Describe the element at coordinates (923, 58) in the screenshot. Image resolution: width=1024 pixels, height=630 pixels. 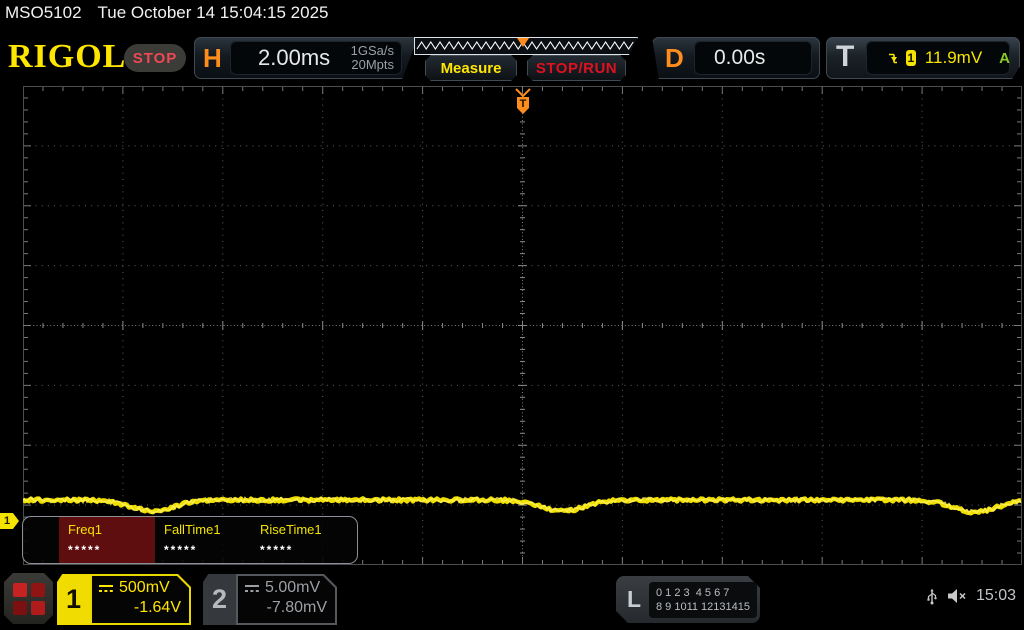
I see `trigger-panel: T 1 11.9mV A` at that location.